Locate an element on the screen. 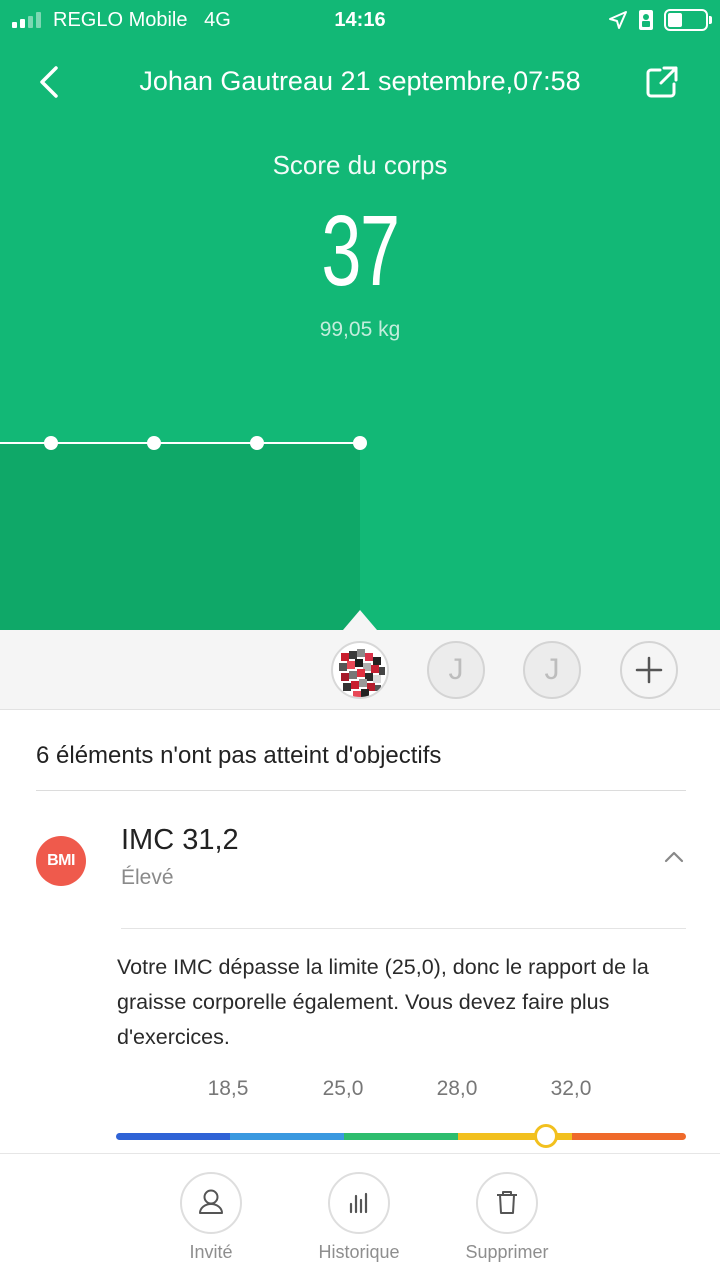 The width and height of the screenshot is (720, 1280). goals-summary: 6 éléments n'ont pas atteint d'objectifs is located at coordinates (239, 755).